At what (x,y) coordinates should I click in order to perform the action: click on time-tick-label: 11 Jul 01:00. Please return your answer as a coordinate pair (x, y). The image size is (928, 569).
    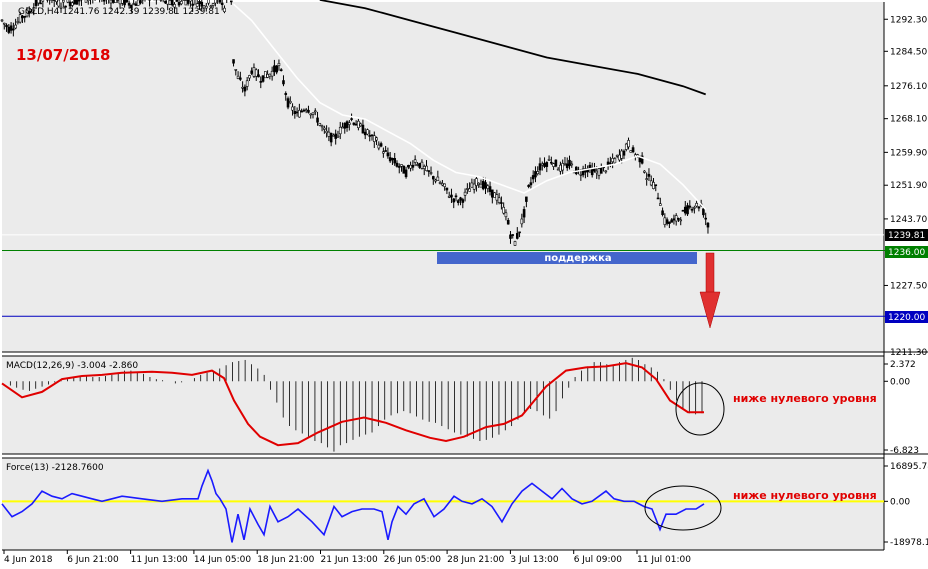
    Looking at the image, I should click on (664, 560).